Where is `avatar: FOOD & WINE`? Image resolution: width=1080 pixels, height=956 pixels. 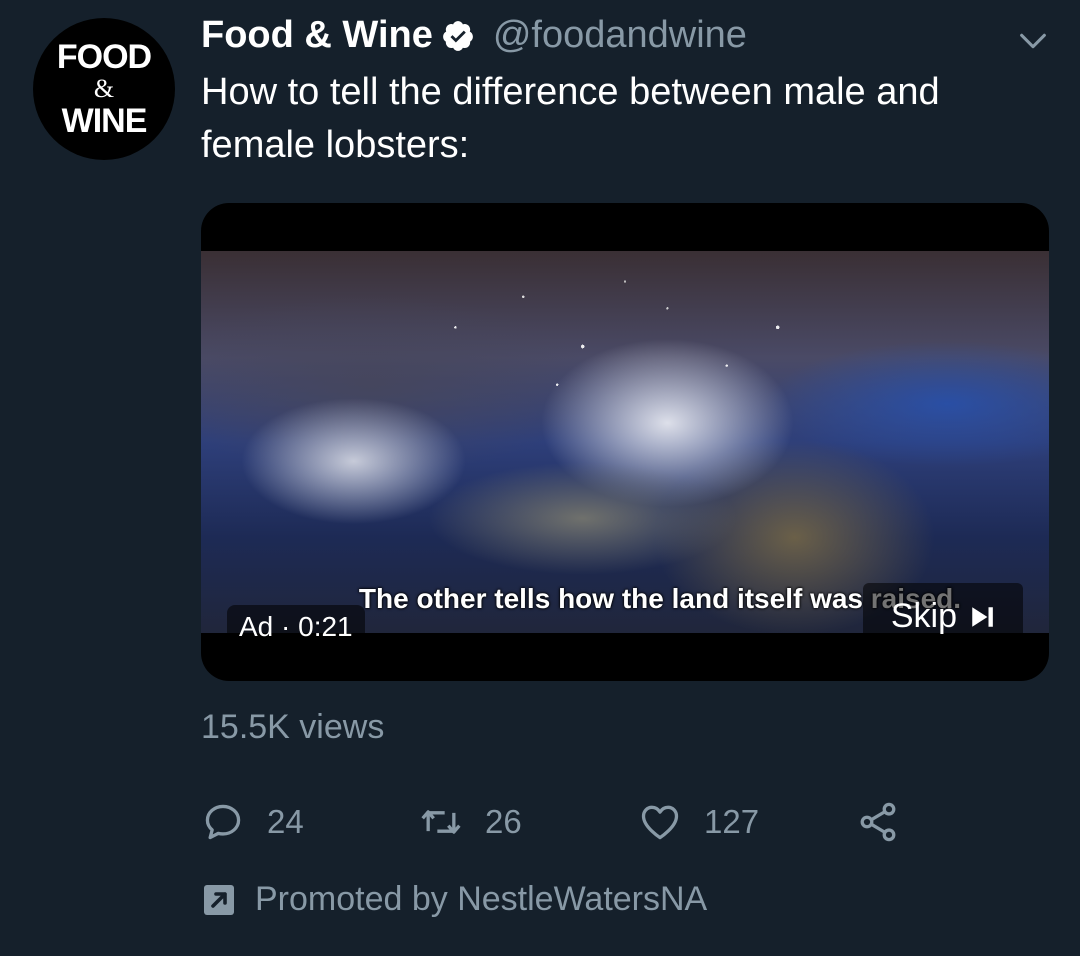 avatar: FOOD & WINE is located at coordinates (104, 89).